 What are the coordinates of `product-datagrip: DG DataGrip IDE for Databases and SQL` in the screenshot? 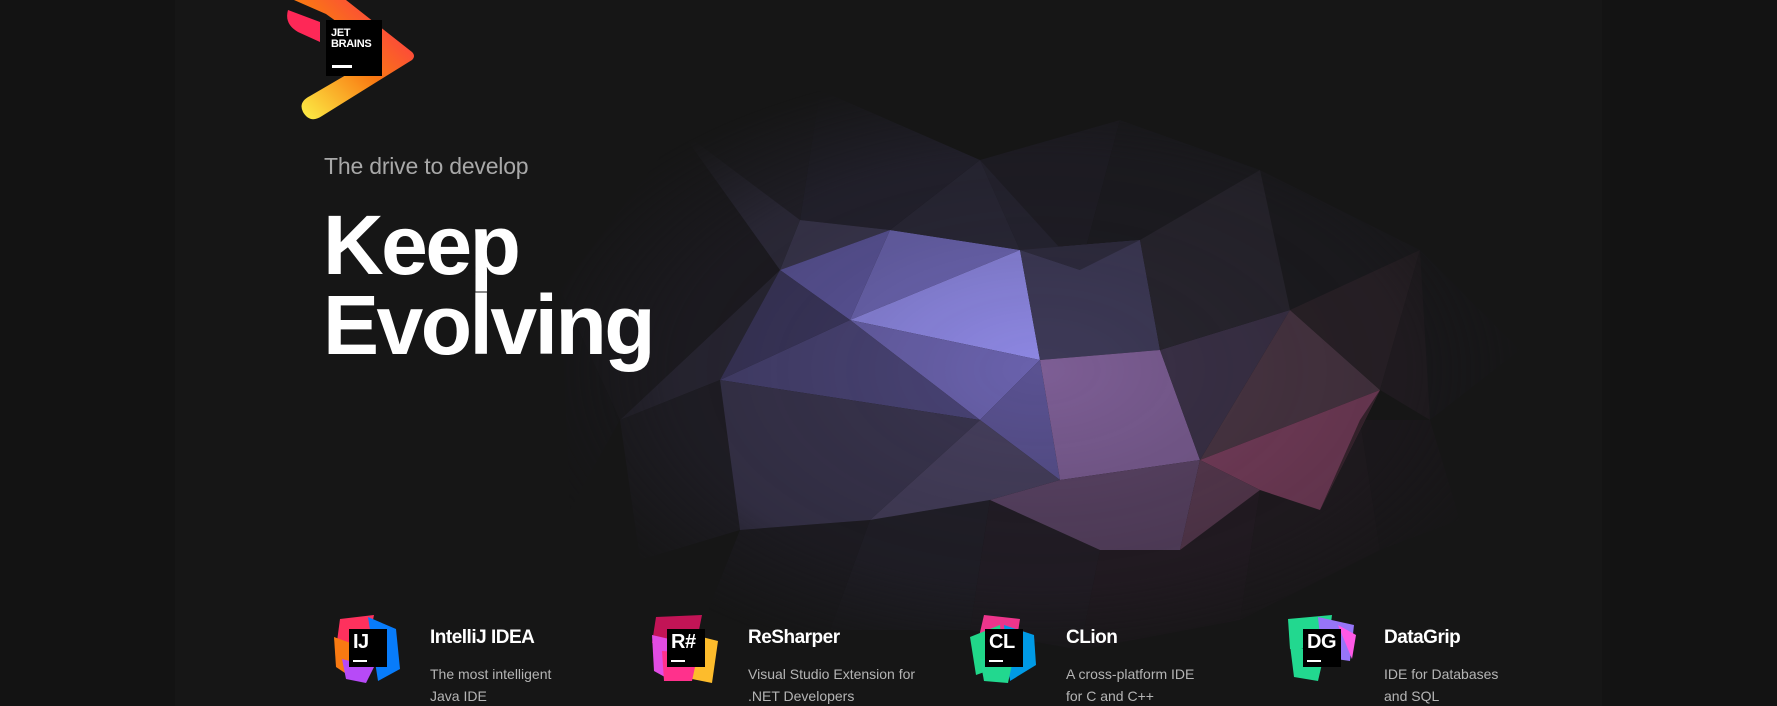 It's located at (1438, 660).